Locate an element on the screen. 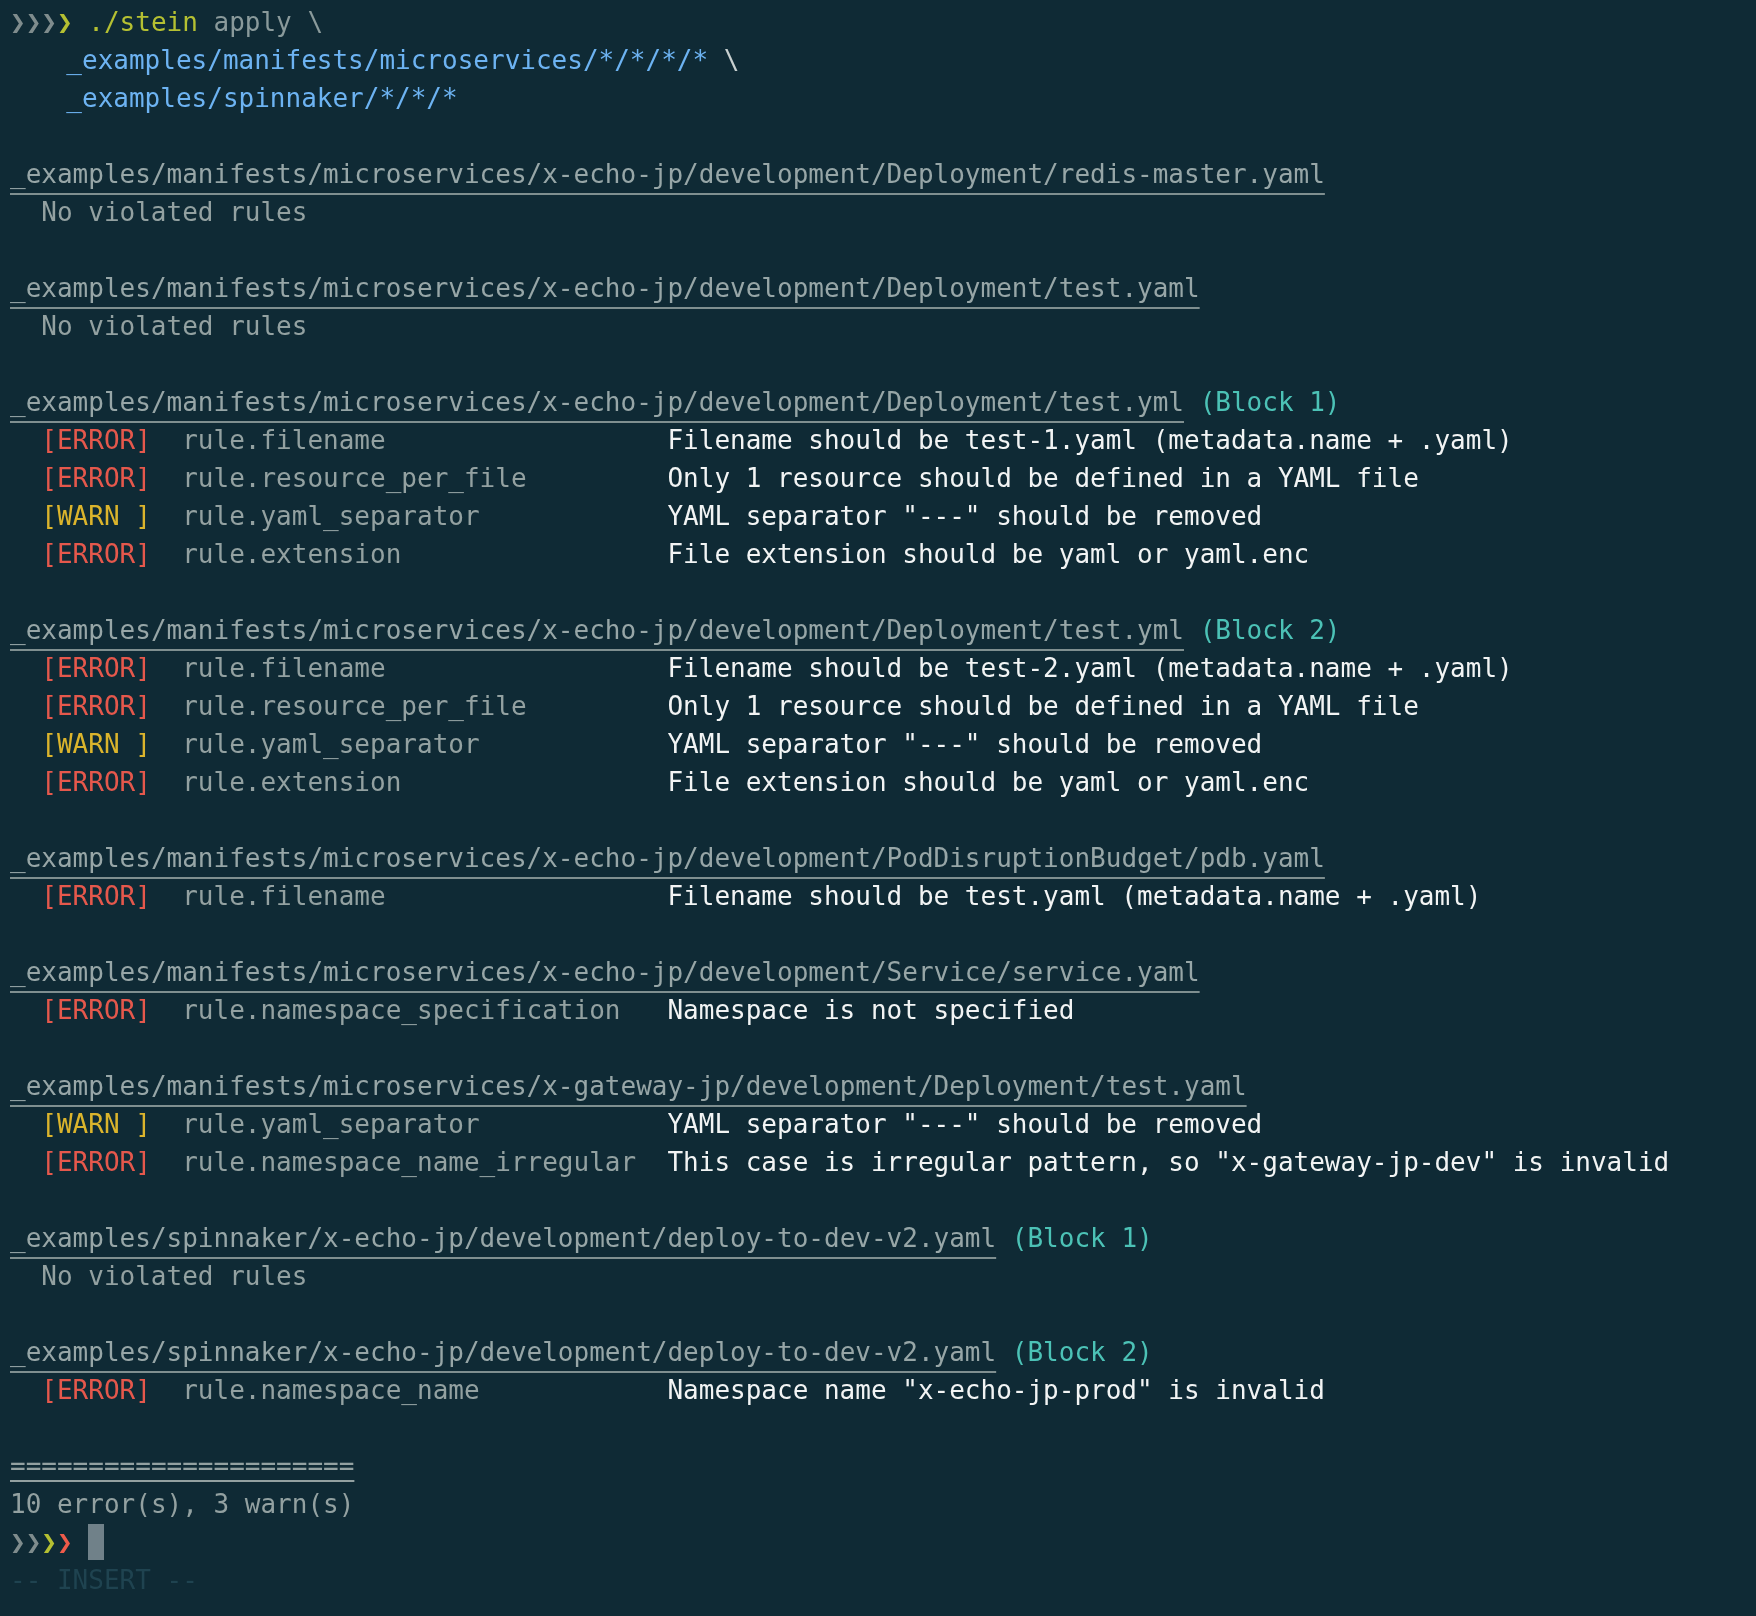  summary-text: 10 error(s), 3 warn(s) is located at coordinates (182, 1504).